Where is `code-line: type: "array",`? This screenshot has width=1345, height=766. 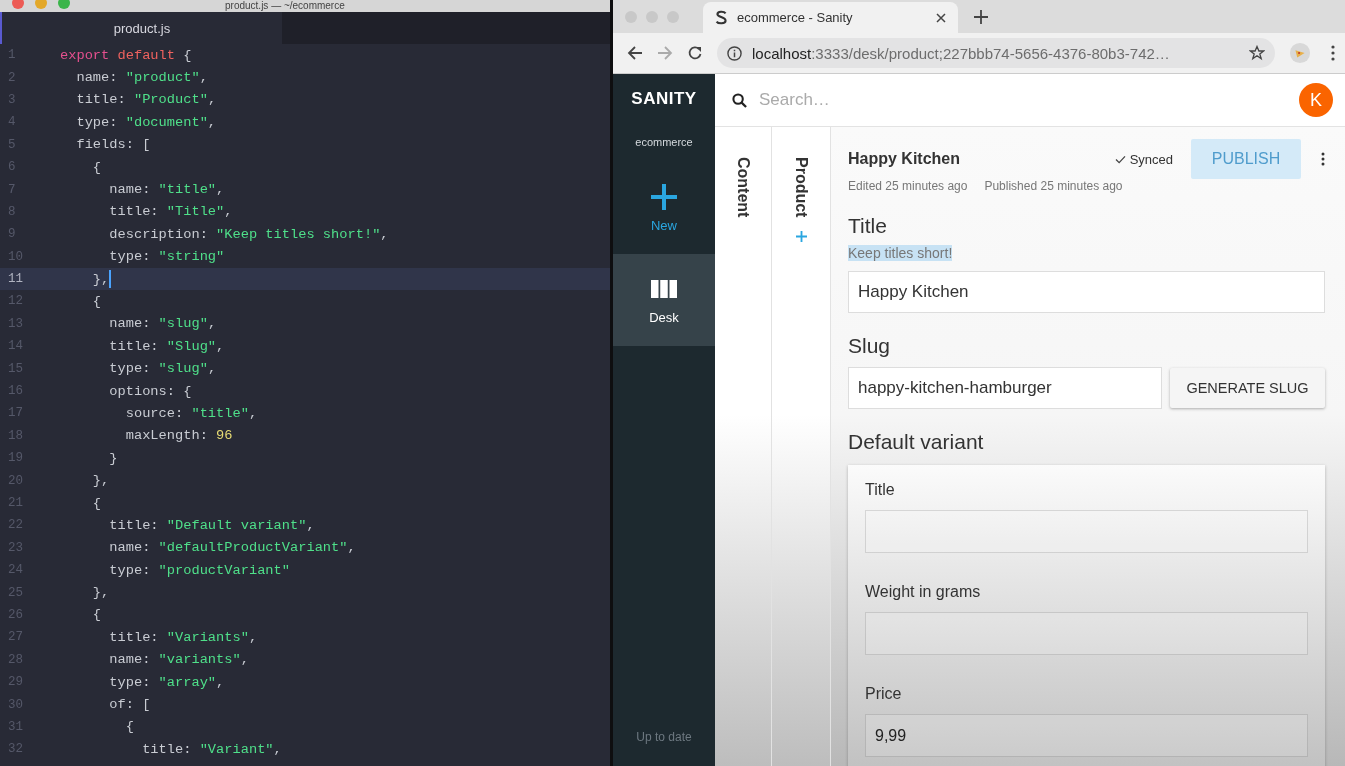 code-line: type: "array", is located at coordinates (166, 682).